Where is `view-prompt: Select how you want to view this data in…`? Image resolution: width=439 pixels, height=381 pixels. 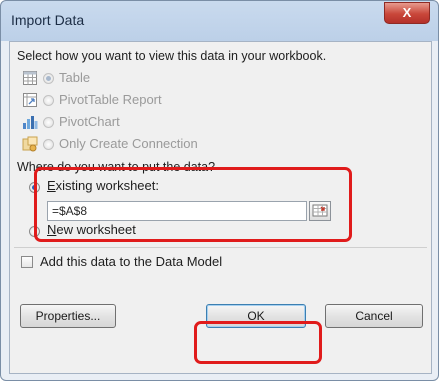 view-prompt: Select how you want to view this data in… is located at coordinates (172, 56).